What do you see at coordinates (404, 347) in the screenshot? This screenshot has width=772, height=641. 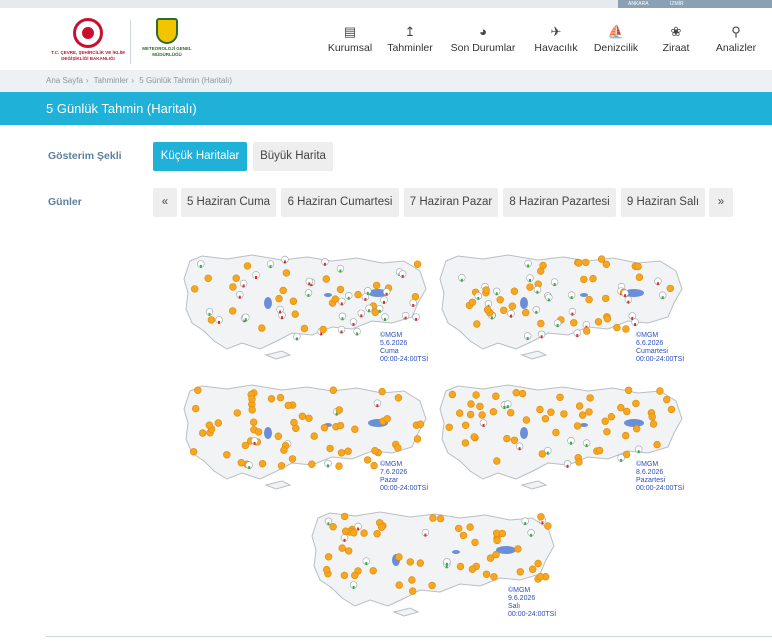 I see `map-caption: ©MGM 5.6.2026 Cuma 00:00-24:00TSİ` at bounding box center [404, 347].